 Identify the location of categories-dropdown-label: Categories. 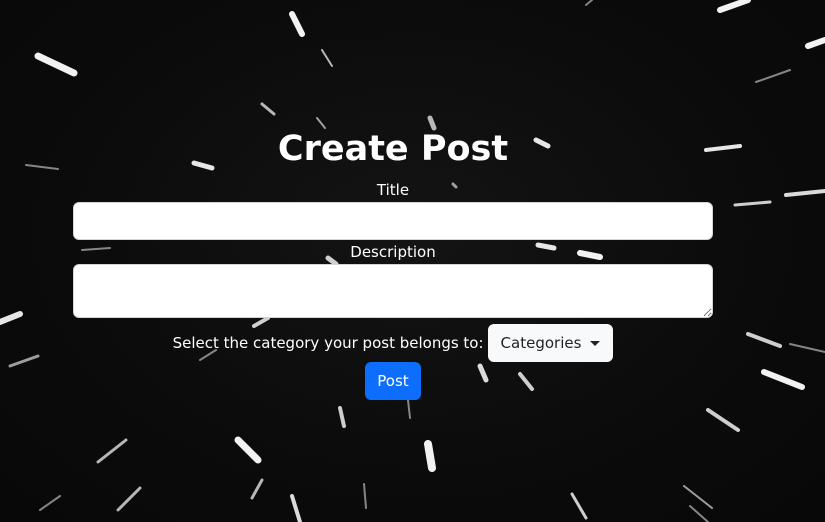
(541, 343).